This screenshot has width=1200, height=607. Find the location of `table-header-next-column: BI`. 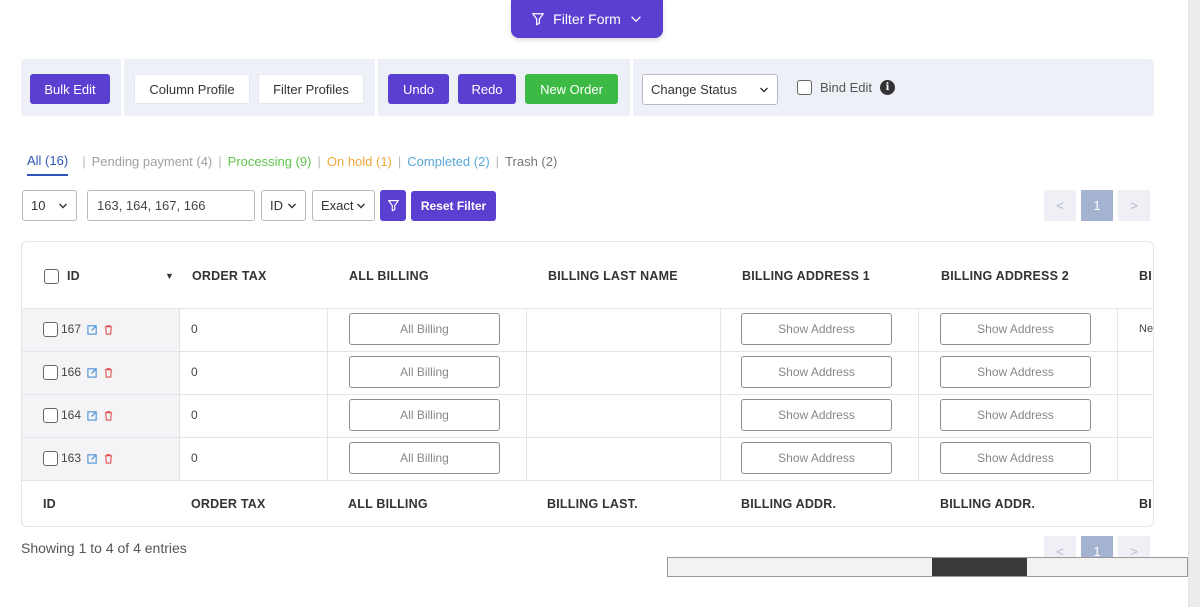

table-header-next-column: BI is located at coordinates (1145, 276).